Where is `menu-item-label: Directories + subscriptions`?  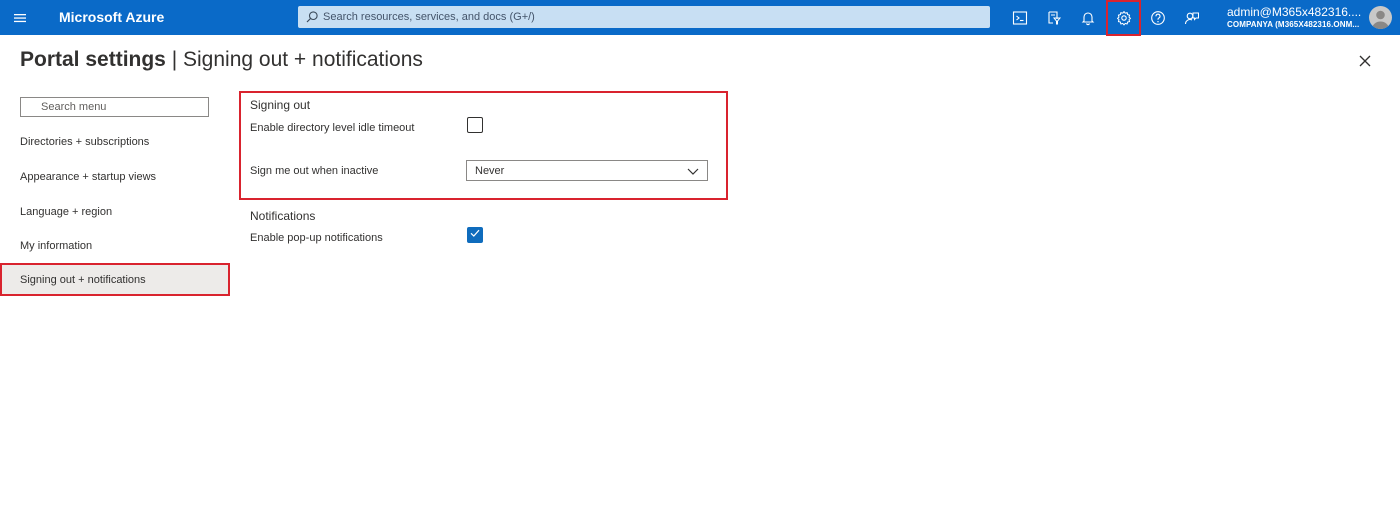 menu-item-label: Directories + subscriptions is located at coordinates (85, 142).